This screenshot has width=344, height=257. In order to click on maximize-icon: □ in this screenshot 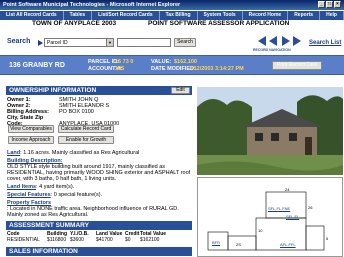, I will do `click(329, 4)`.